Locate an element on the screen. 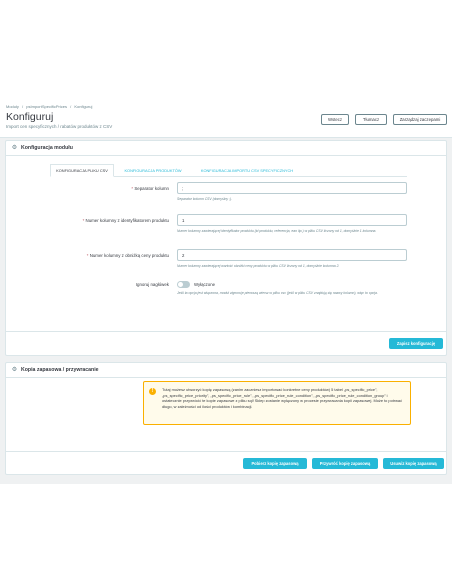 This screenshot has height=584, width=452. ignore-header-state: Wyłączone is located at coordinates (204, 284).